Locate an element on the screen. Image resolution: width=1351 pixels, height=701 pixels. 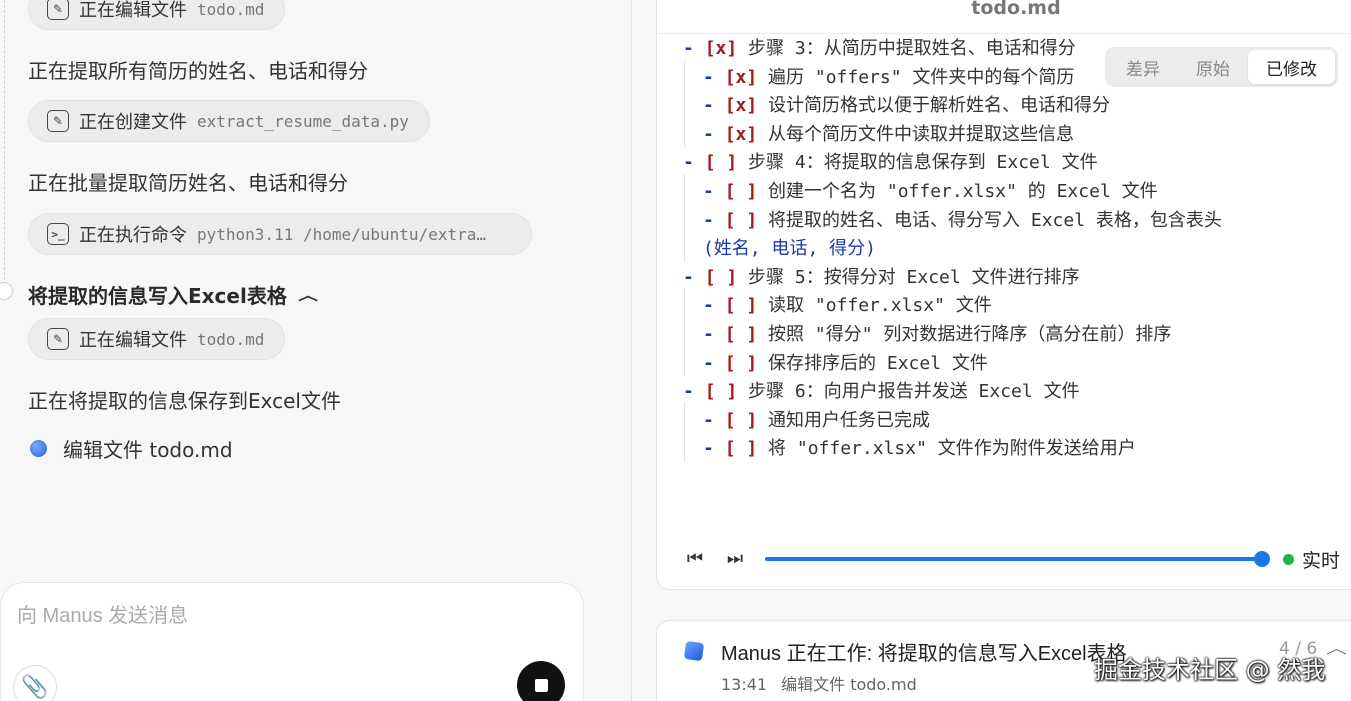
skip-back-icon: ⏮ is located at coordinates (695, 558).